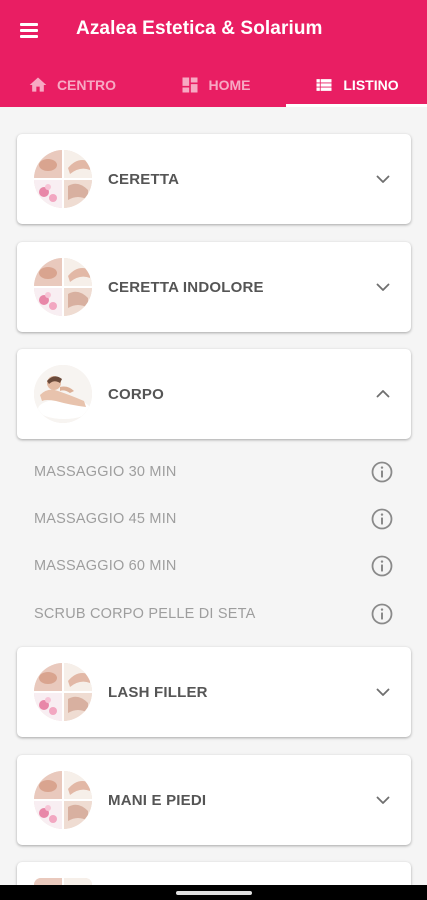 The width and height of the screenshot is (427, 900). Describe the element at coordinates (144, 179) in the screenshot. I see `category-label: CERETTA` at that location.